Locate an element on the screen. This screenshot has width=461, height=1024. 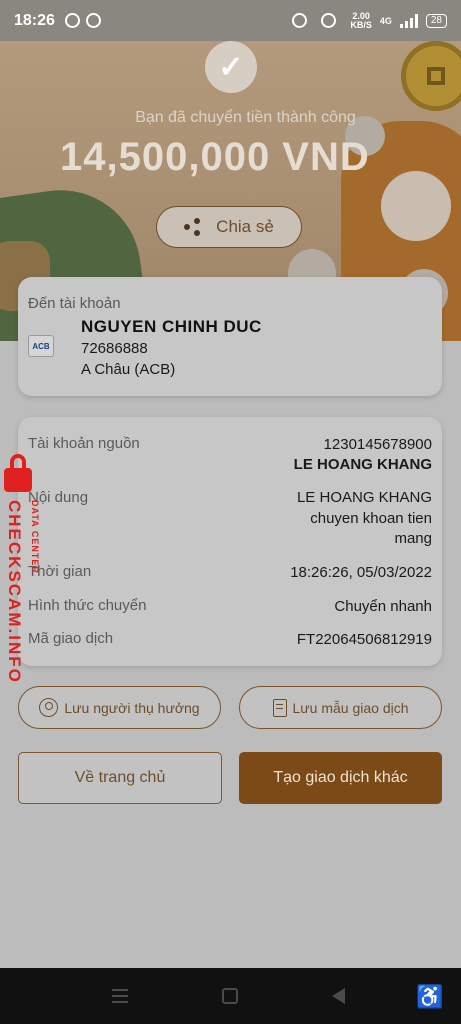
signal-icon is located at coordinates (408, 20).